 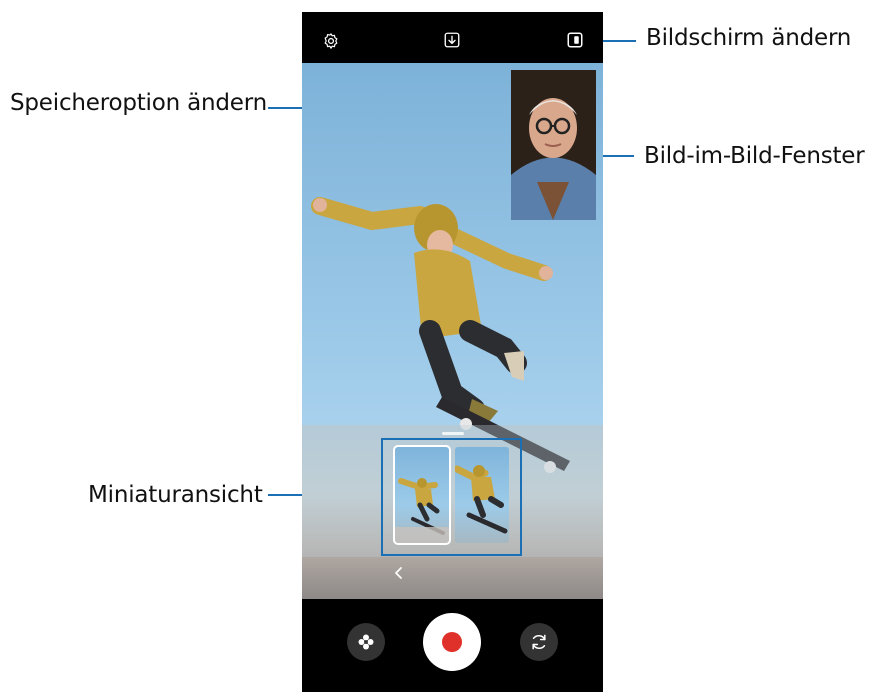 I want to click on record-icon, so click(x=452, y=642).